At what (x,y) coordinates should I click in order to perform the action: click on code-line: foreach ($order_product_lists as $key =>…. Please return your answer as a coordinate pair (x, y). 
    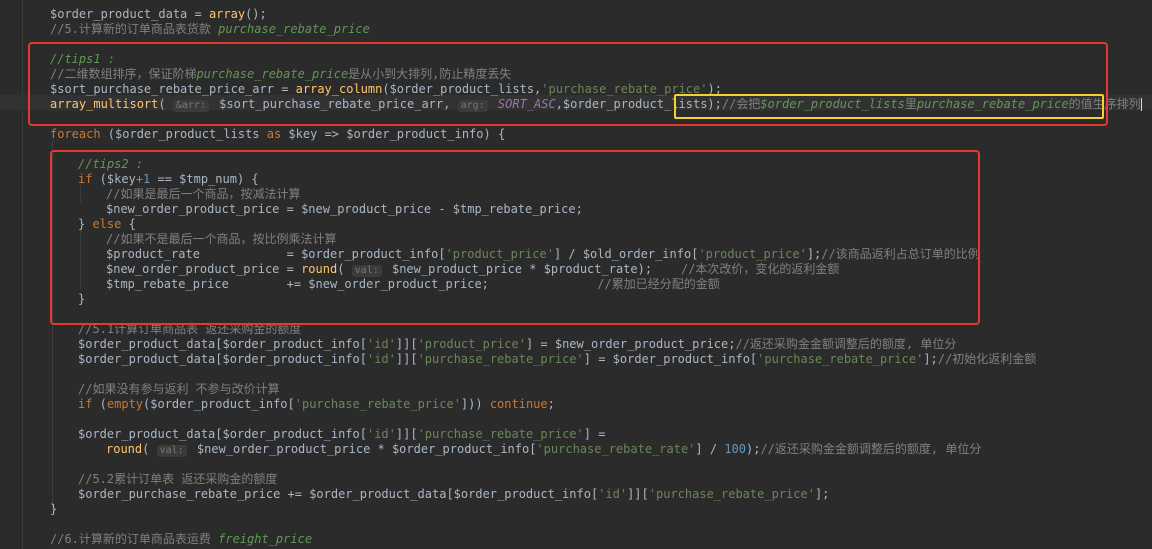
    Looking at the image, I should click on (277, 134).